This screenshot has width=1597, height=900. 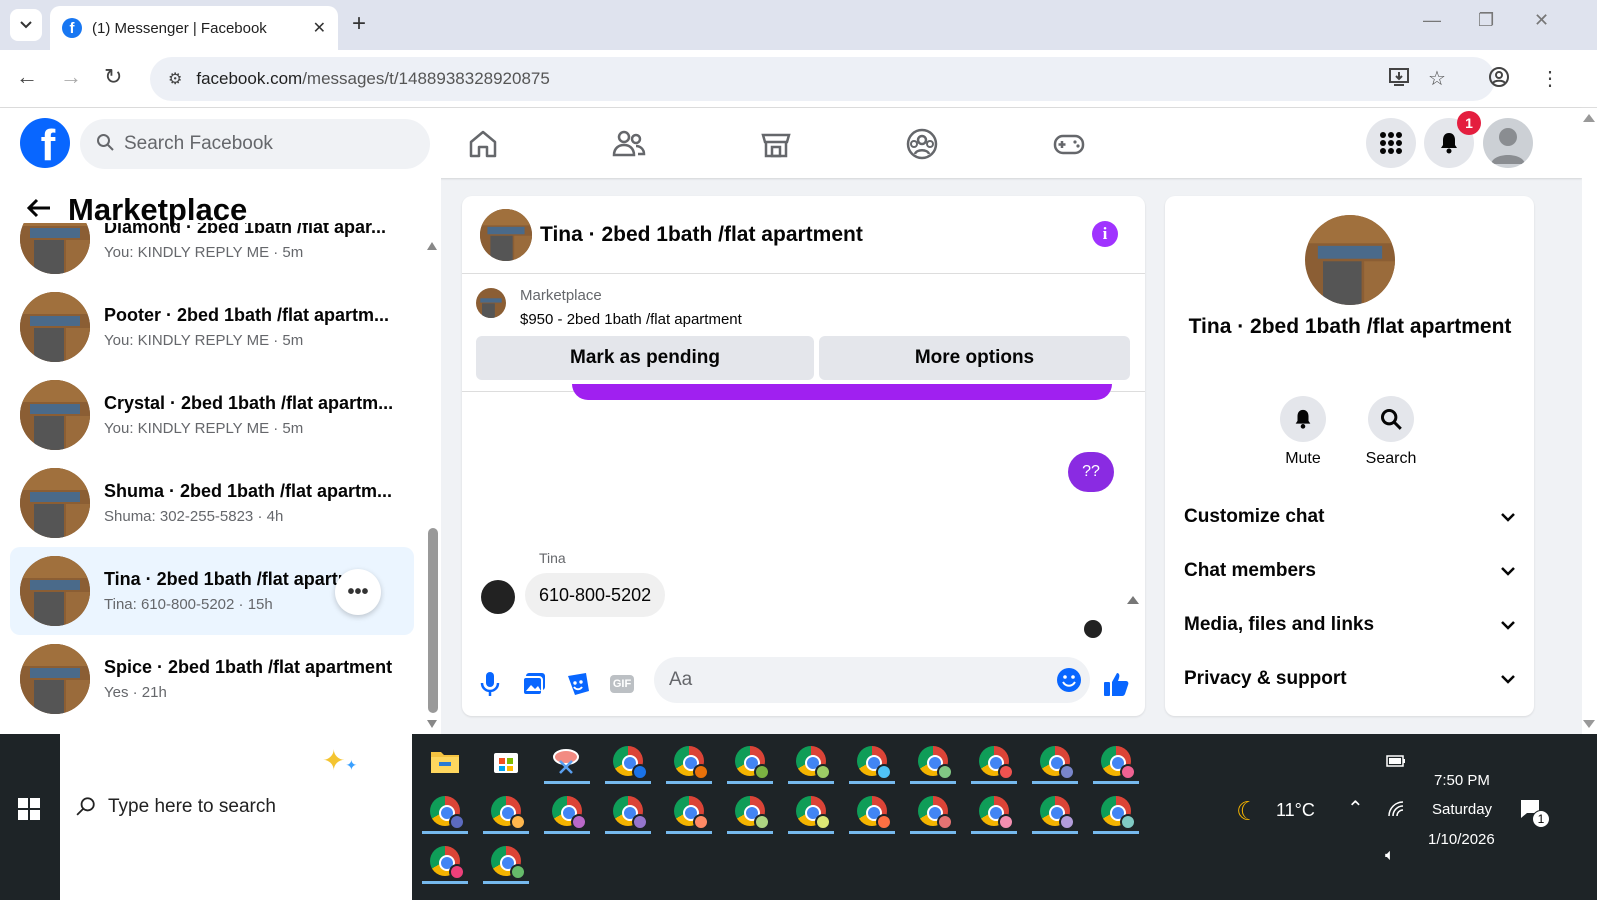 What do you see at coordinates (701, 235) in the screenshot?
I see `conversation-title: Tina · 2bed 1bath /flat apartment` at bounding box center [701, 235].